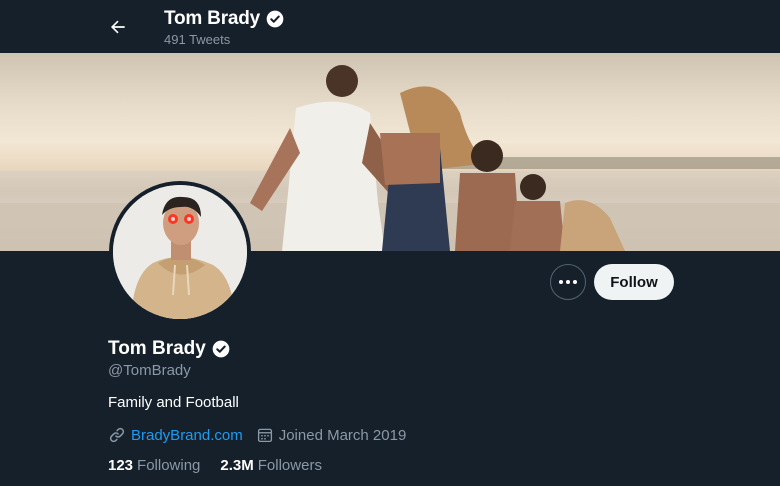 The width and height of the screenshot is (780, 486). I want to click on profile-name: Tom Brady, so click(169, 349).